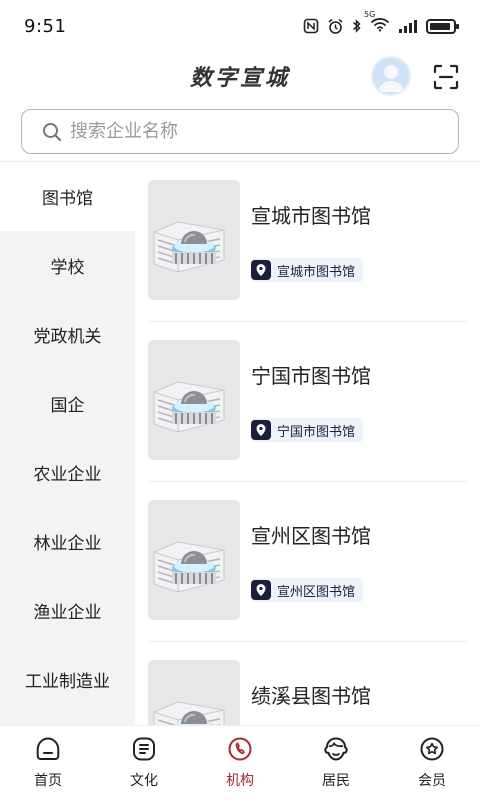 The height and width of the screenshot is (800, 480). What do you see at coordinates (240, 26) in the screenshot?
I see `status-bar: 9:51 5G` at bounding box center [240, 26].